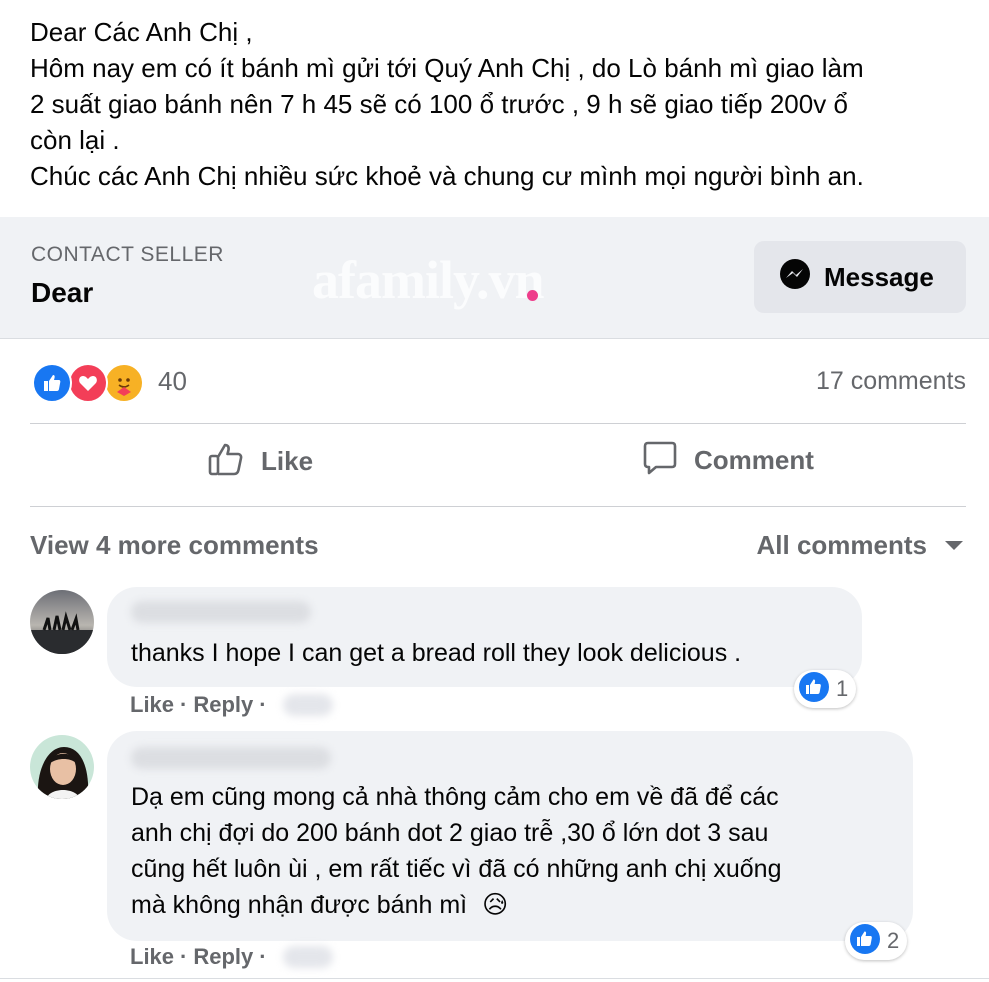 The width and height of the screenshot is (989, 982). Describe the element at coordinates (172, 381) in the screenshot. I see `reaction-count: 40` at that location.